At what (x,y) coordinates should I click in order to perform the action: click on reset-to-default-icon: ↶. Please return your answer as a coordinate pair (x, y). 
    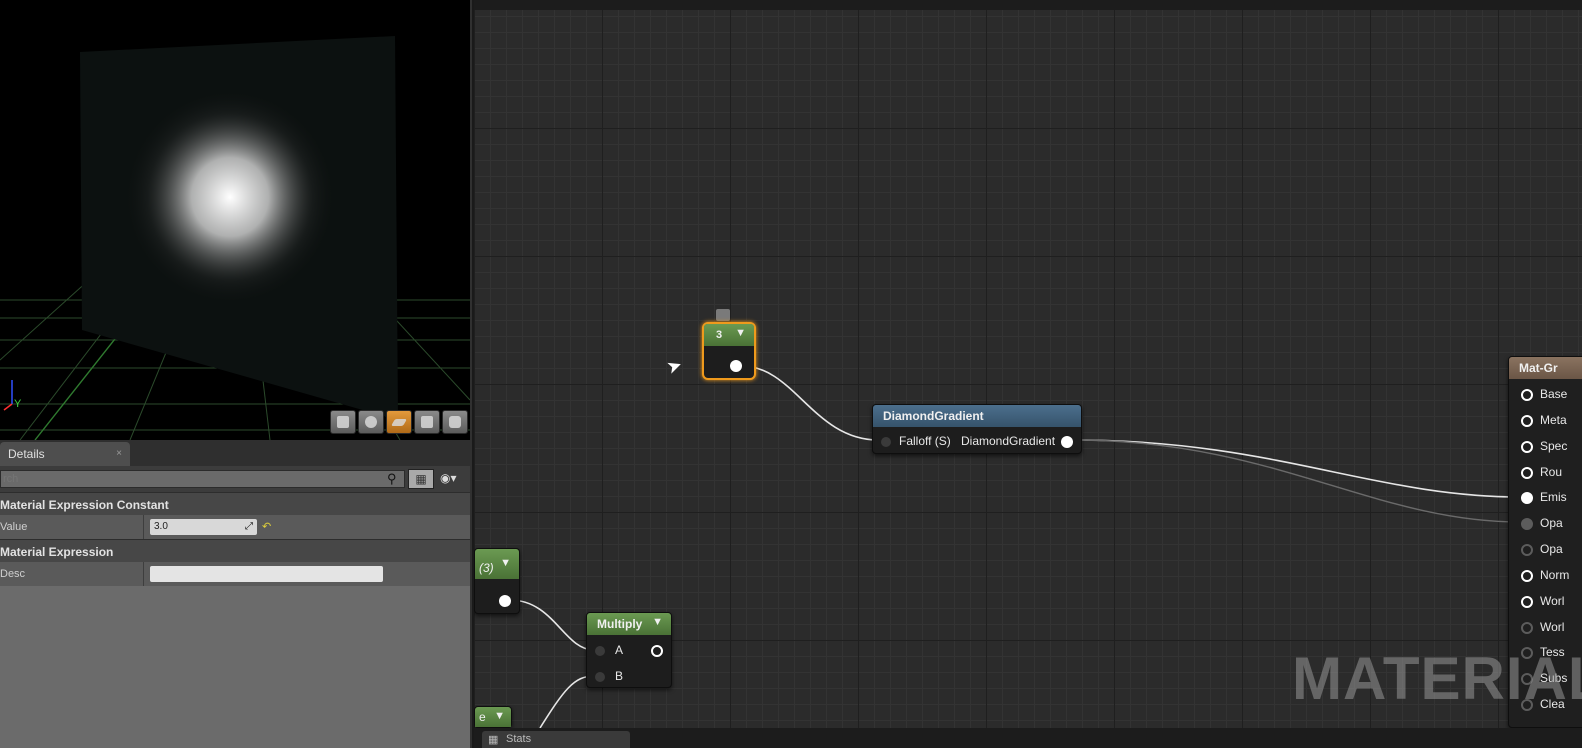
    Looking at the image, I should click on (266, 526).